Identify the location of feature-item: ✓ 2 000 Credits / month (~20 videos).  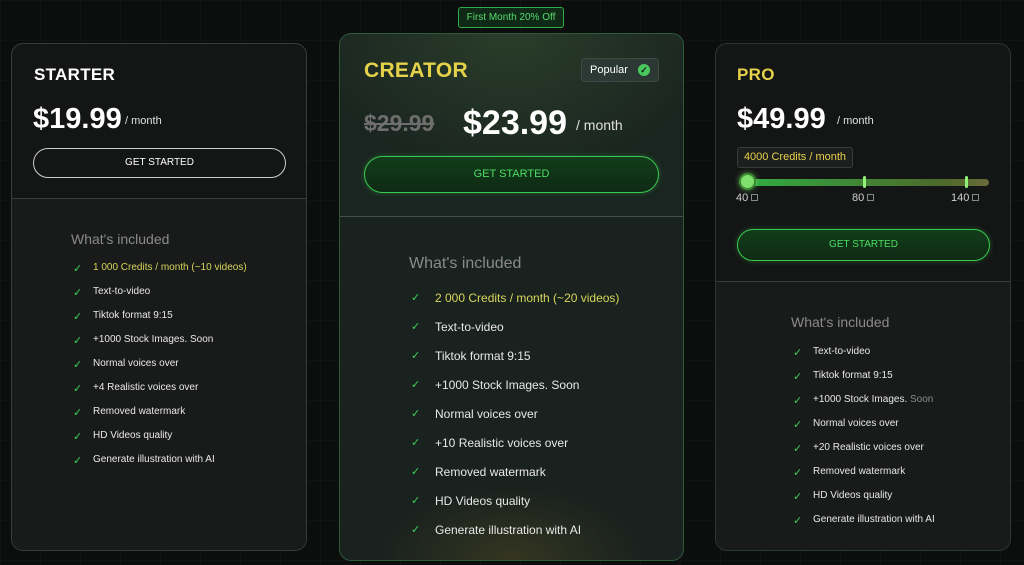
(515, 298).